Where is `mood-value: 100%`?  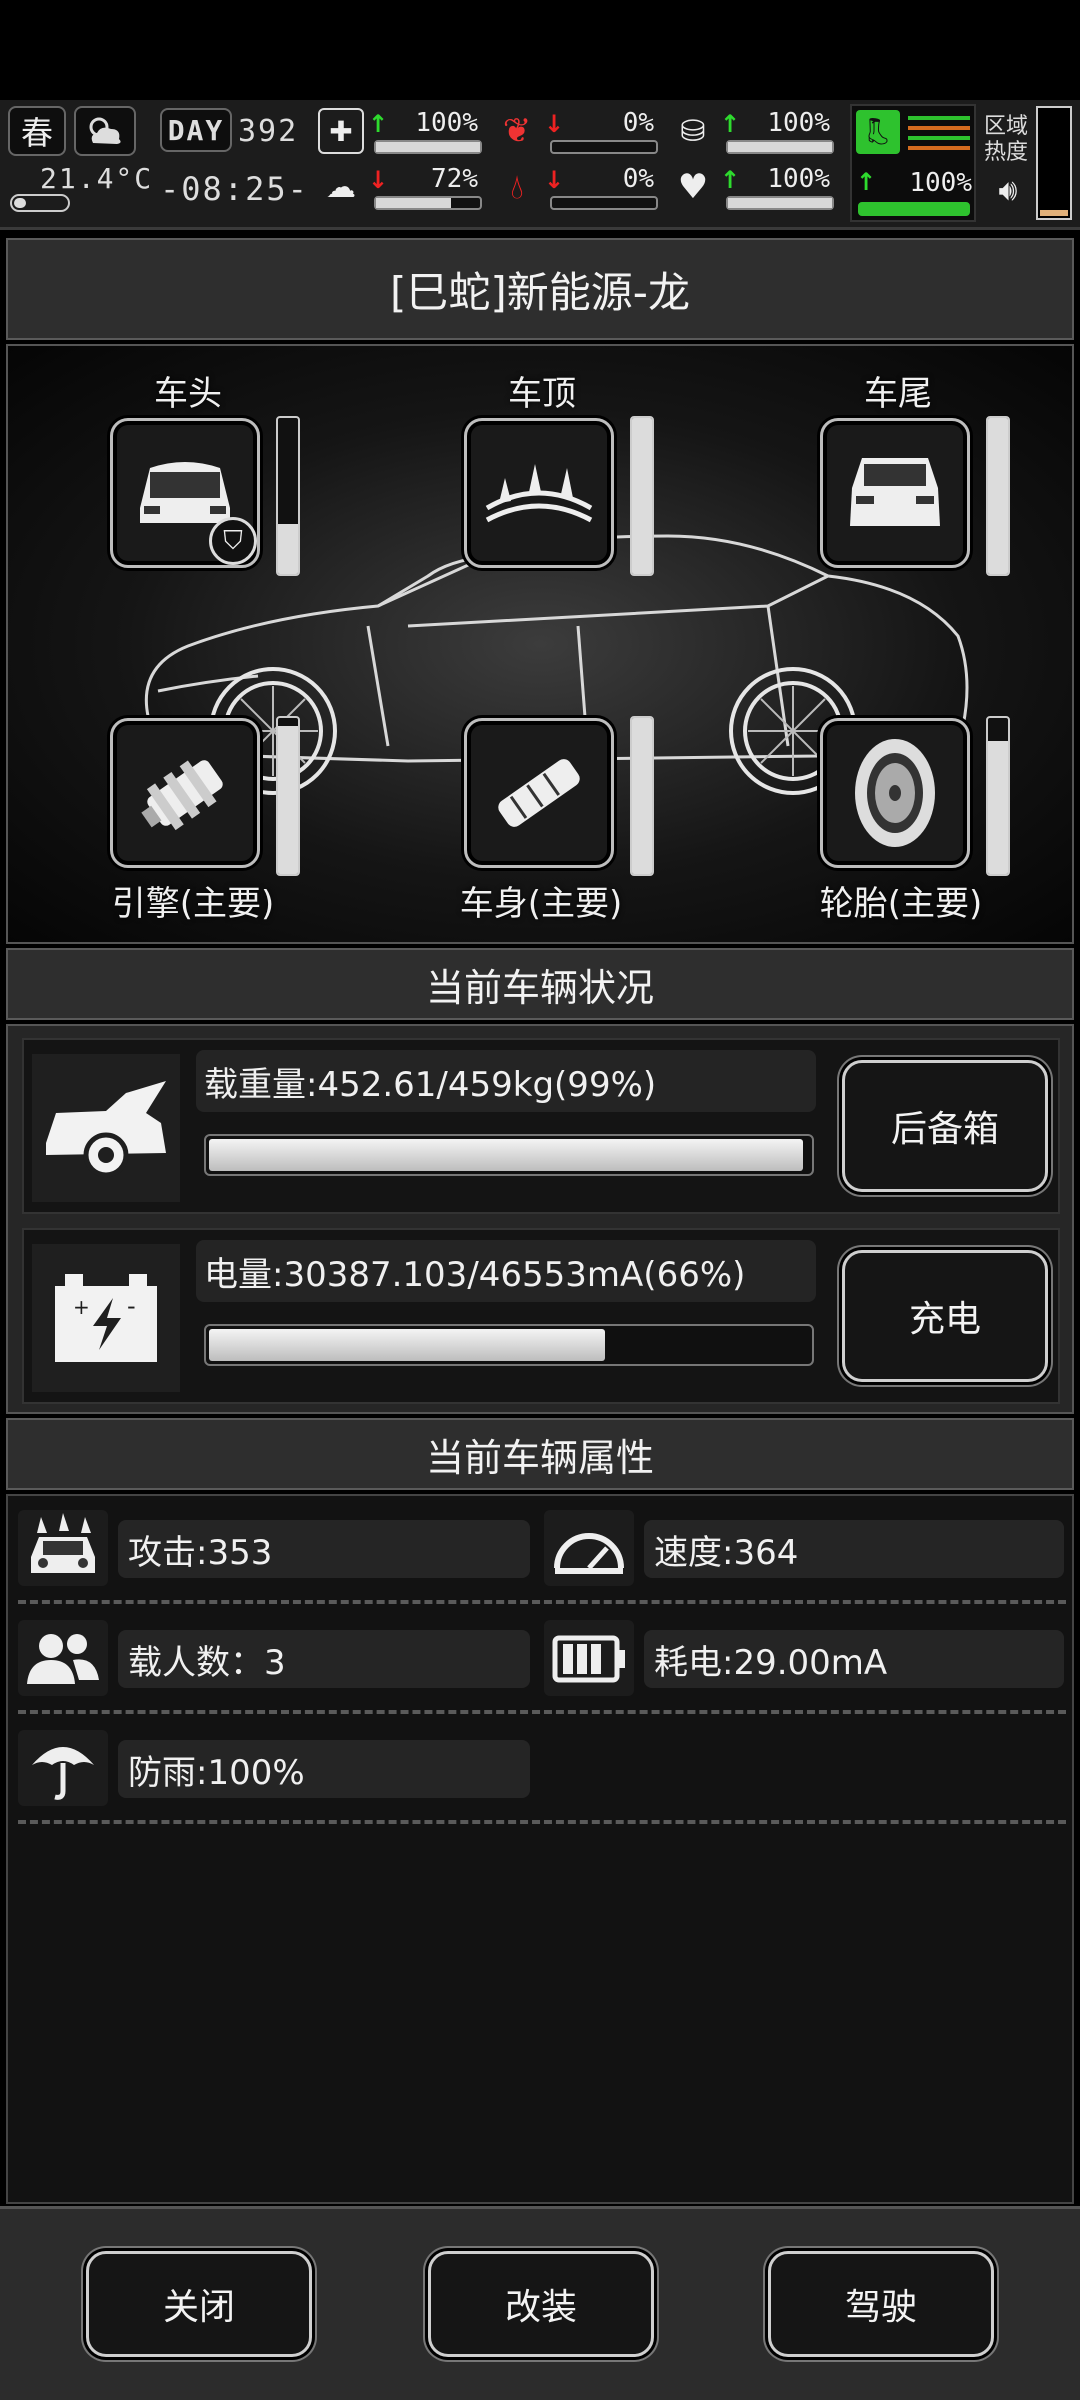
mood-value: 100% is located at coordinates (798, 179).